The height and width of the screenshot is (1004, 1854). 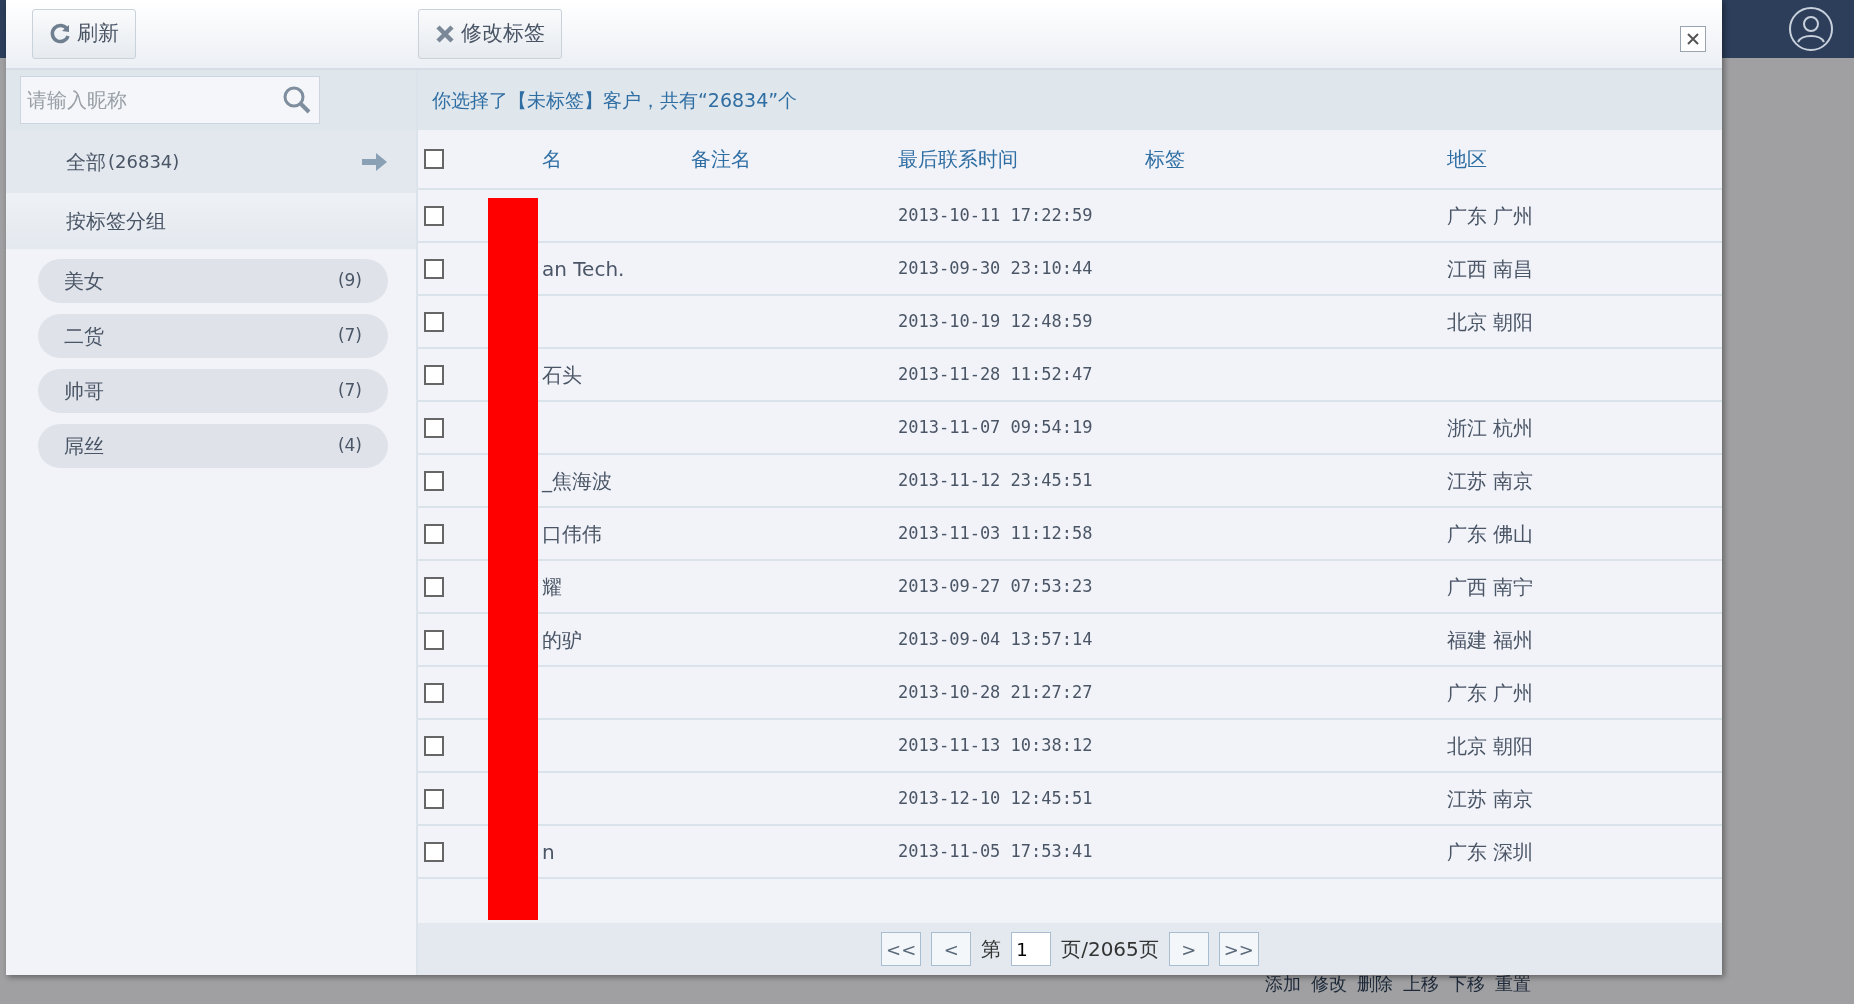 I want to click on group-heading: 按标签分组, so click(x=116, y=221).